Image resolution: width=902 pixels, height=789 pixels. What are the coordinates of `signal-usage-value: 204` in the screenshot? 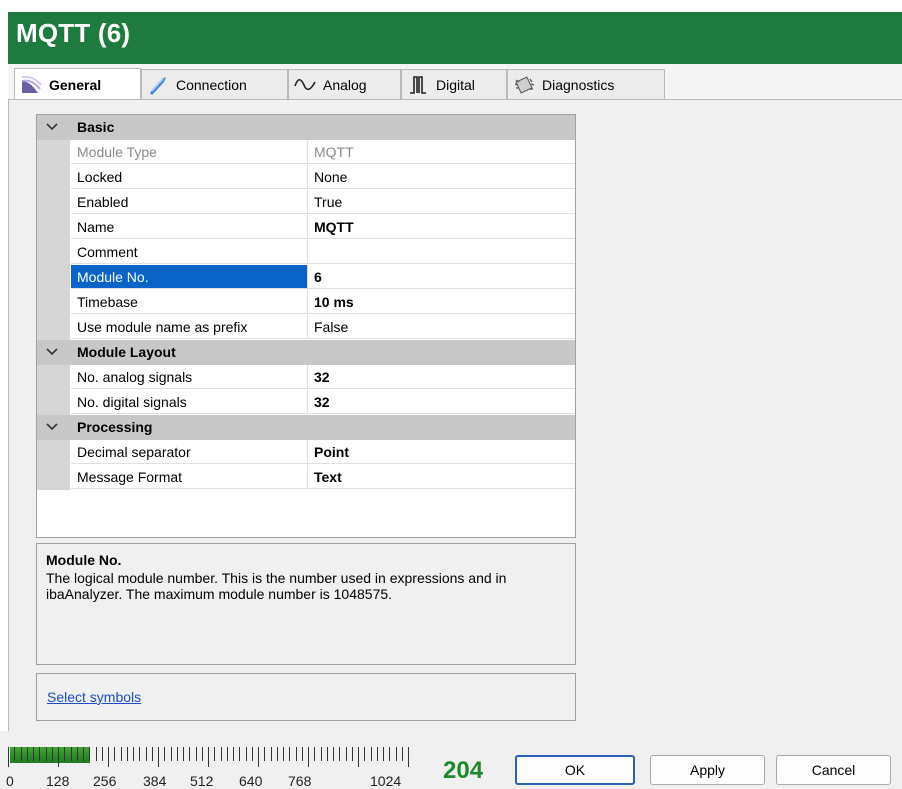 It's located at (463, 770).